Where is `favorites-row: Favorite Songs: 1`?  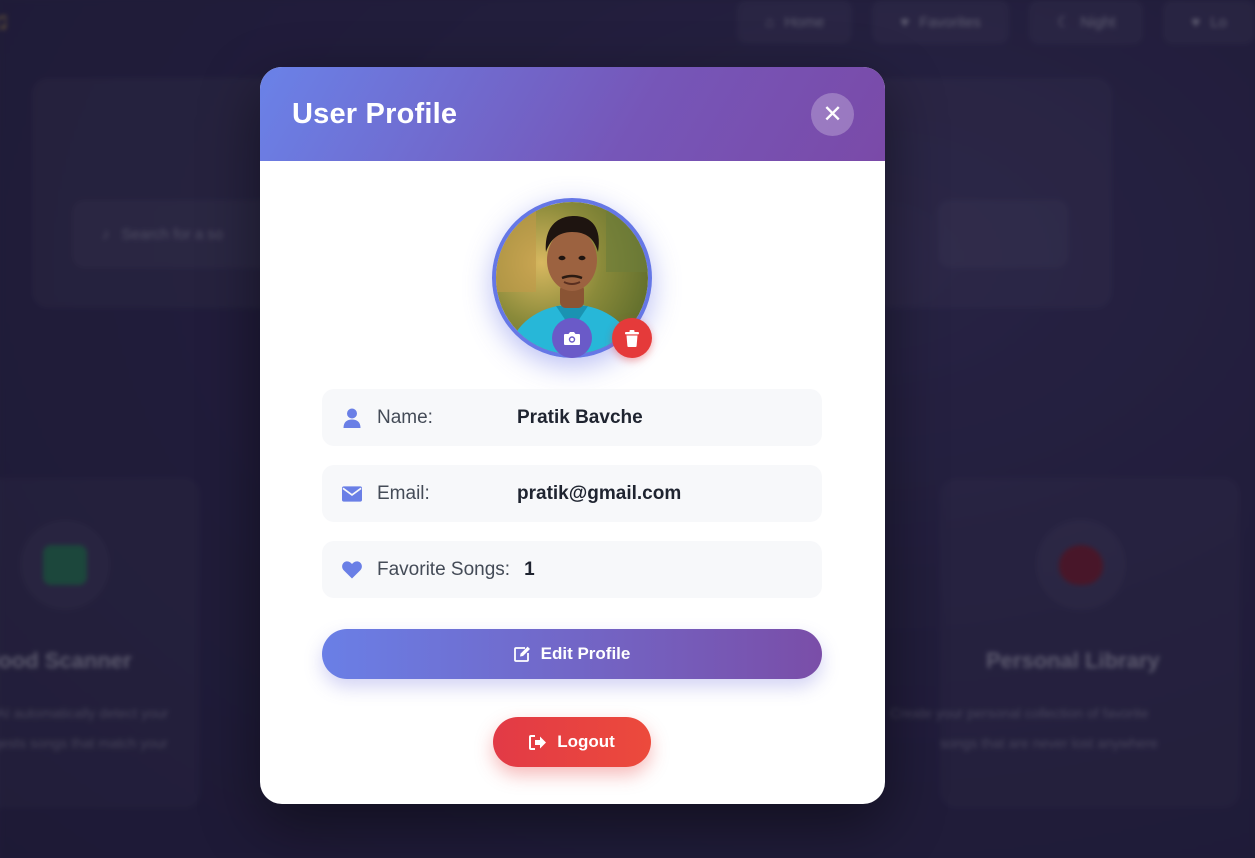 favorites-row: Favorite Songs: 1 is located at coordinates (572, 569).